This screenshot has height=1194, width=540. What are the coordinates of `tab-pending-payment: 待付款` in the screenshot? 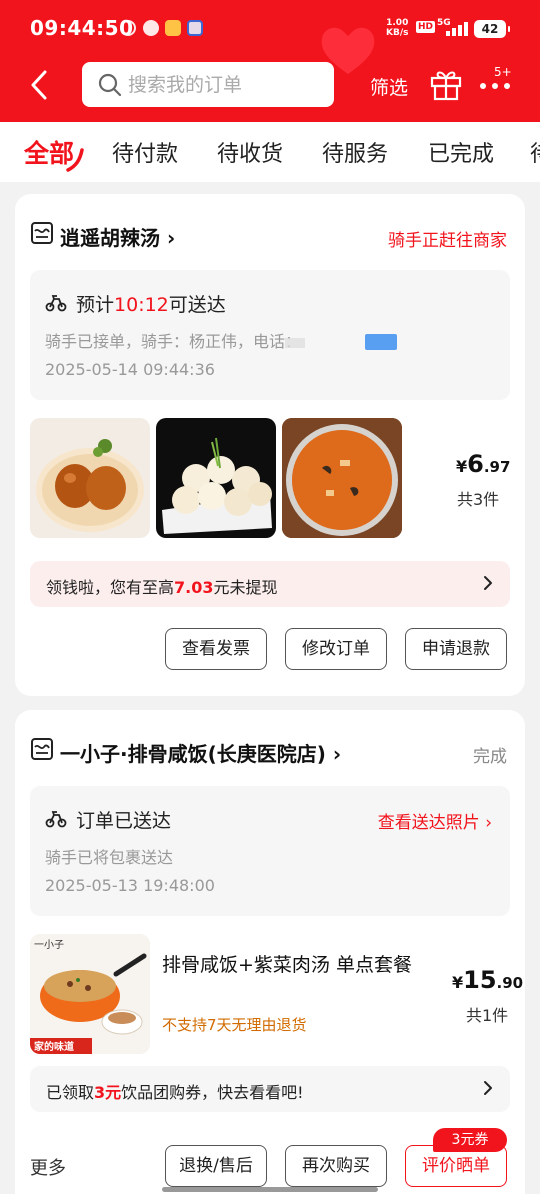 It's located at (145, 152).